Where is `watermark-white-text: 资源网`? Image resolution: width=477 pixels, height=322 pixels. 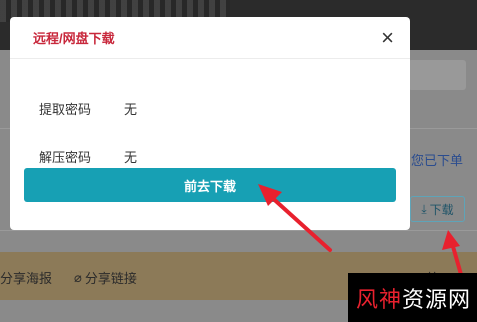
watermark-white-text: 资源网 is located at coordinates (437, 300).